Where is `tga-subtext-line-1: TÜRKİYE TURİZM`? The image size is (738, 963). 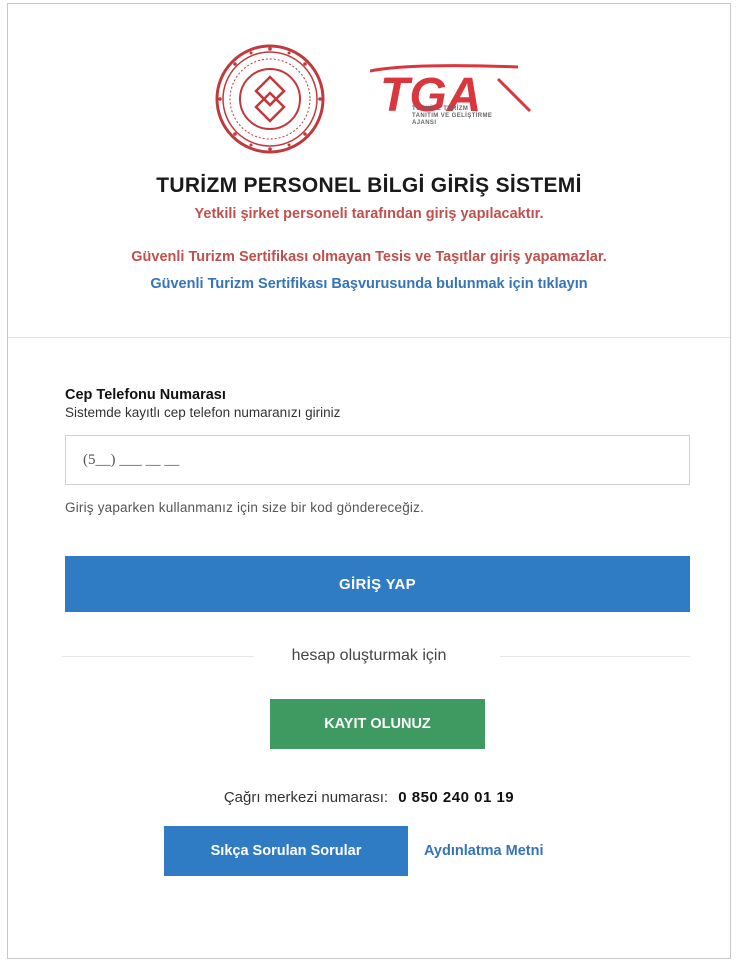
tga-subtext-line-1: TÜRKİYE TURİZM is located at coordinates (440, 109).